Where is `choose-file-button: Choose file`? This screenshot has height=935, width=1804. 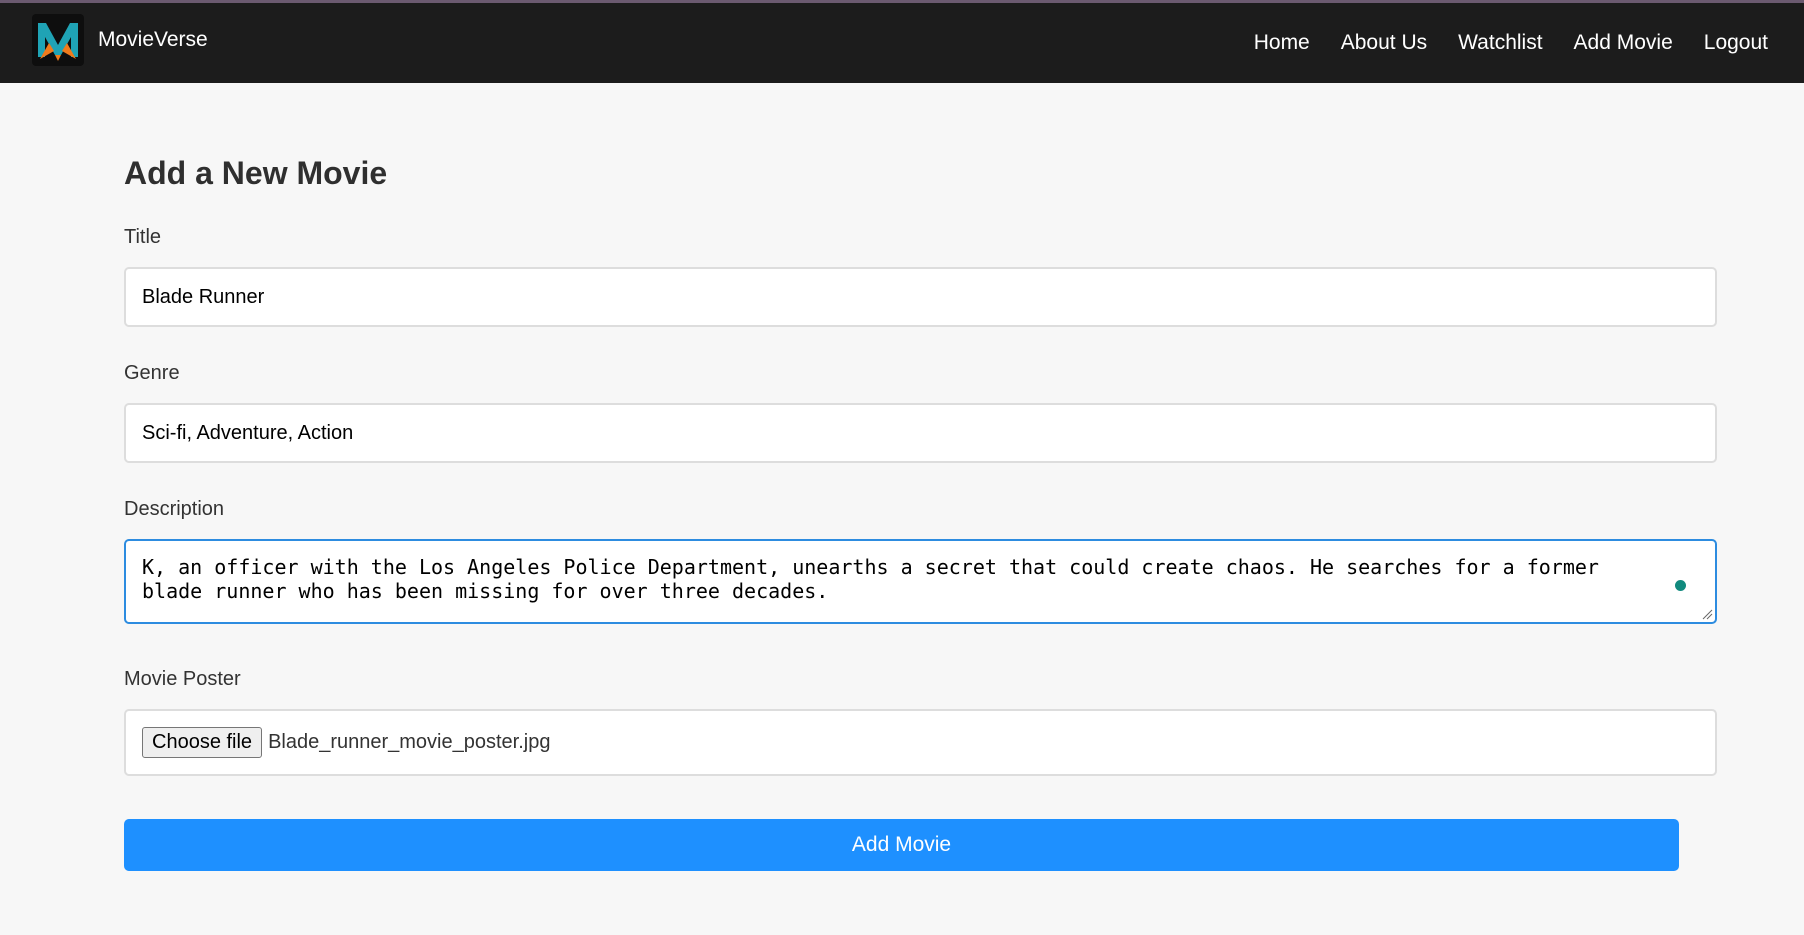
choose-file-button: Choose file is located at coordinates (202, 742).